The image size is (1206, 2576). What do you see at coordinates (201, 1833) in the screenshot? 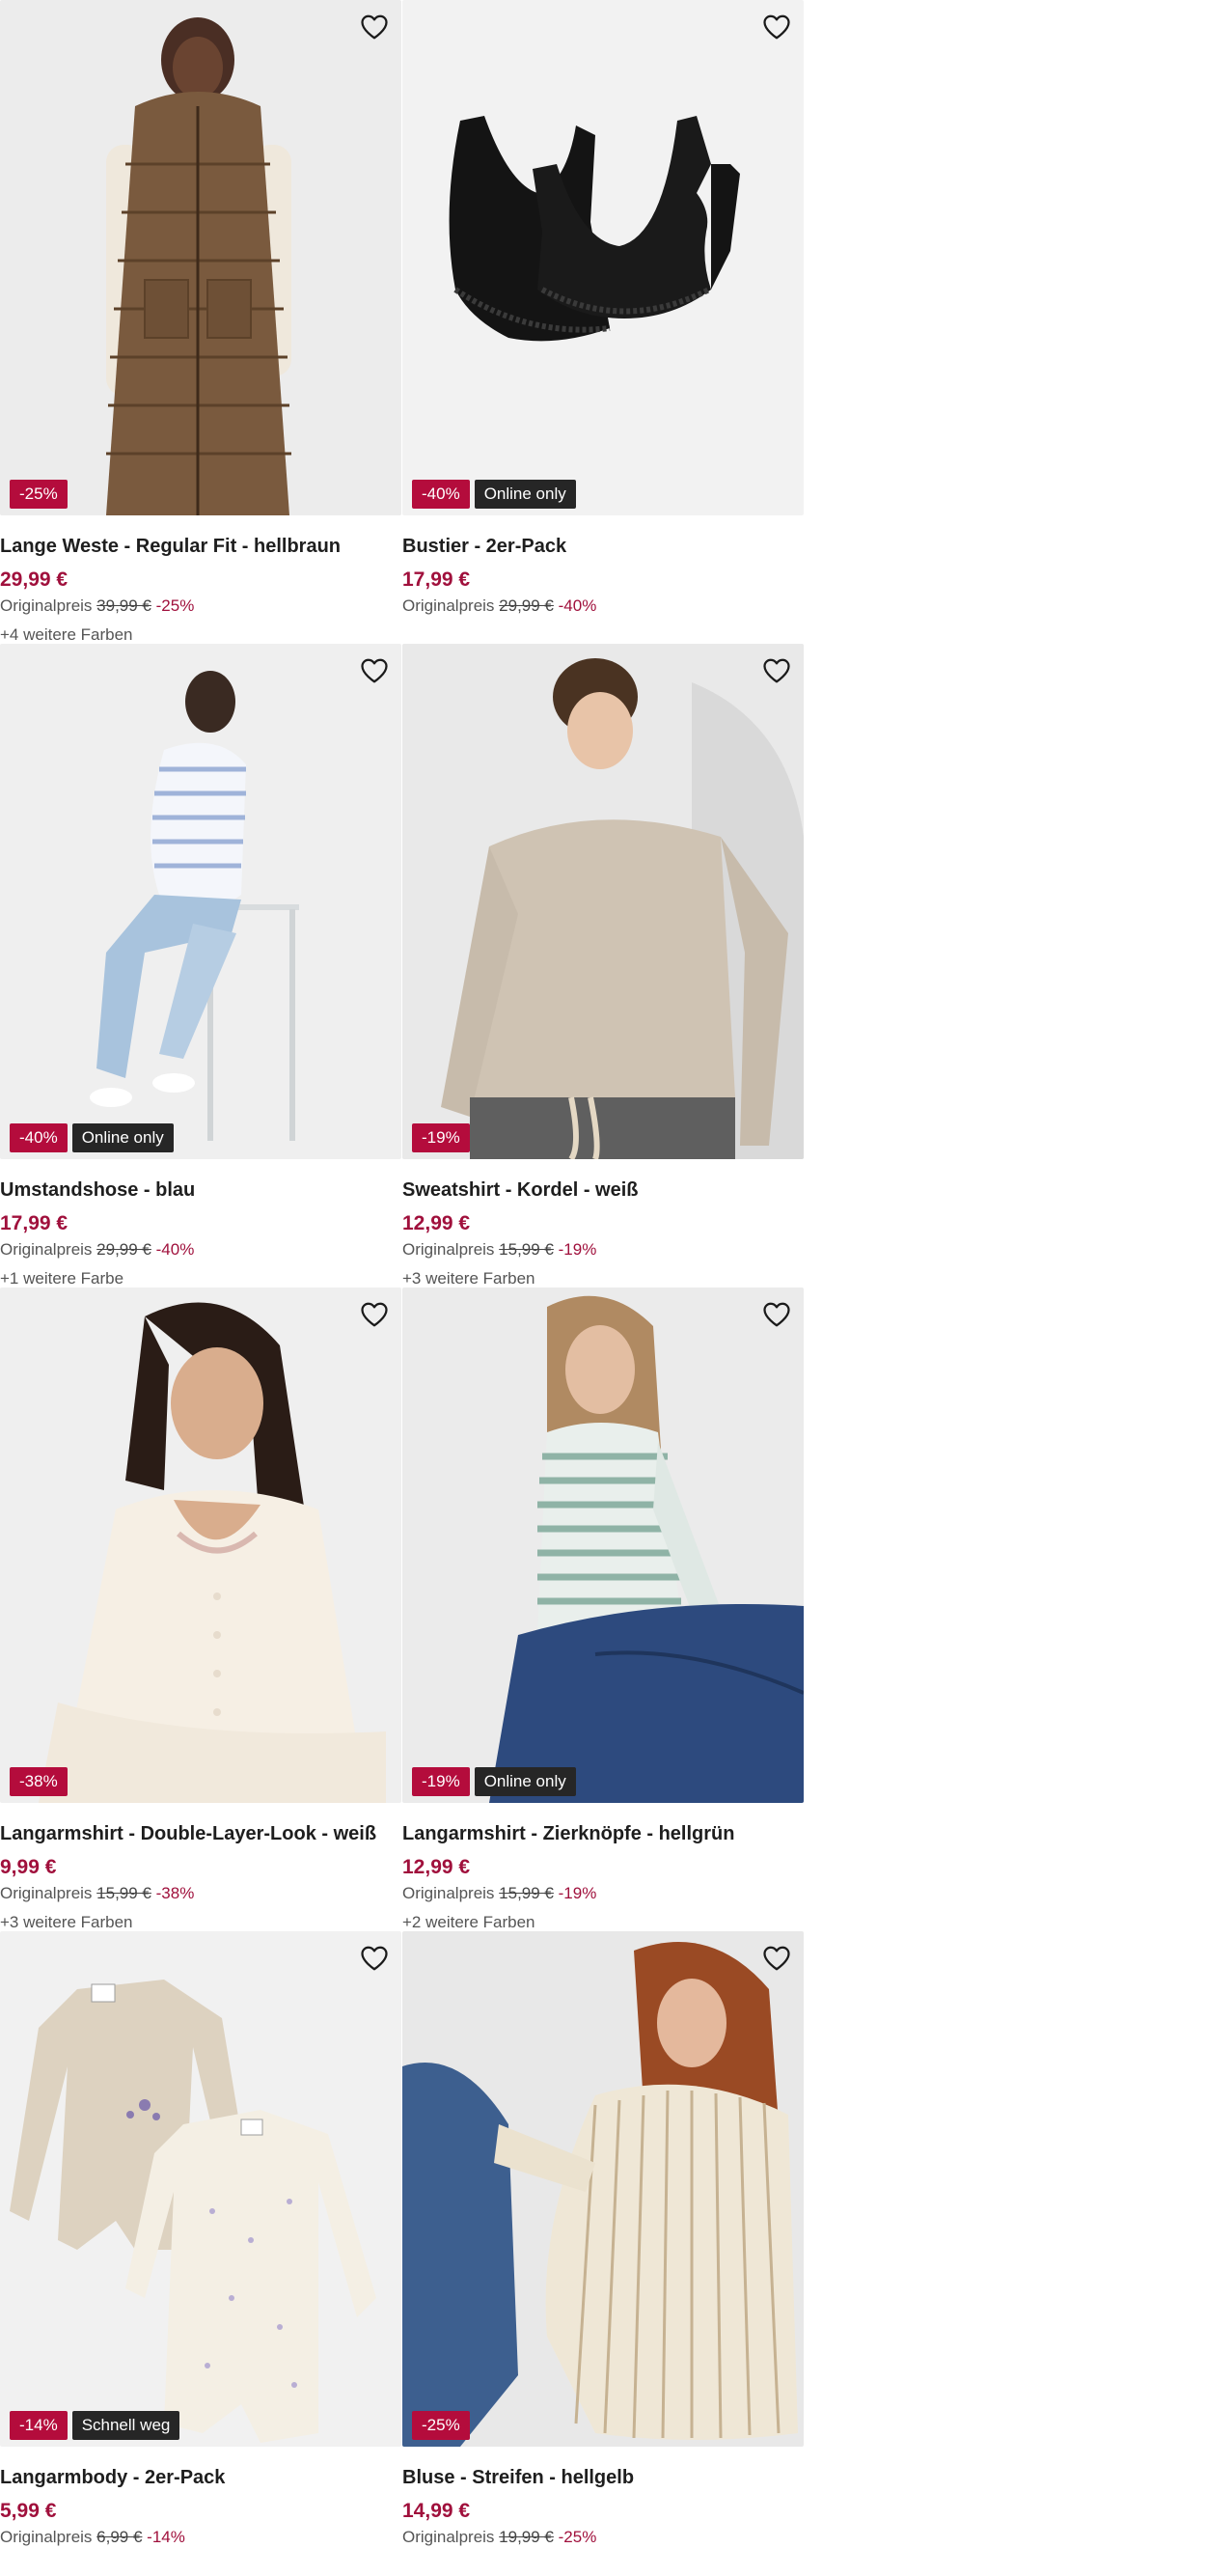
I see `product-title: Langarmshirt - Double-Layer-Look - weiß` at bounding box center [201, 1833].